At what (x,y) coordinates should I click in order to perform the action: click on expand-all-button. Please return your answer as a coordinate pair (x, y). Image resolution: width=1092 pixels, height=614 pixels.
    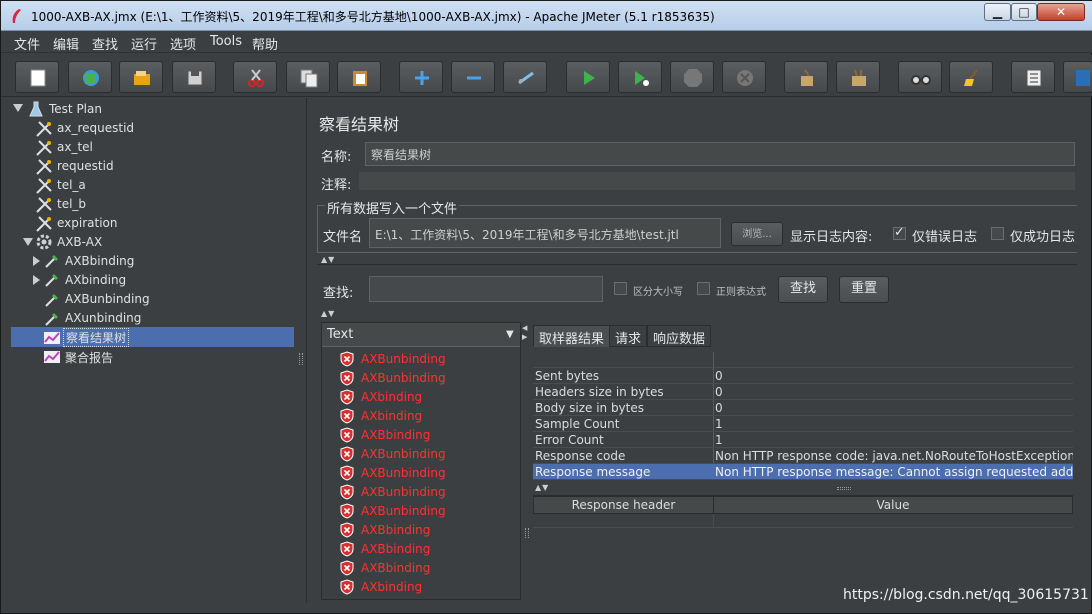
    Looking at the image, I should click on (421, 77).